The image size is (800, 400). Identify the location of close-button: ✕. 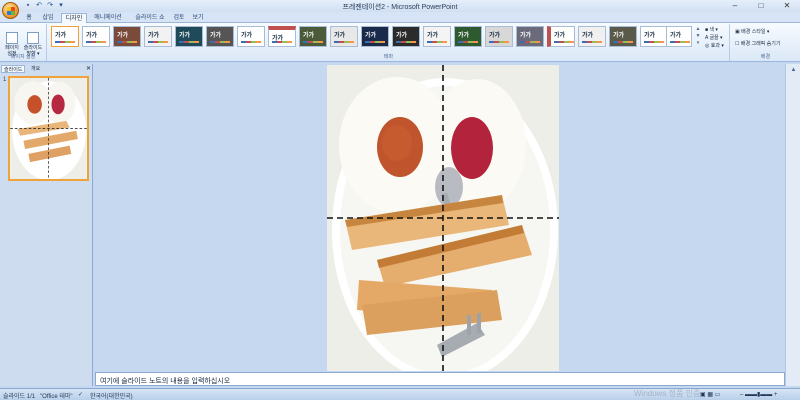
(787, 6).